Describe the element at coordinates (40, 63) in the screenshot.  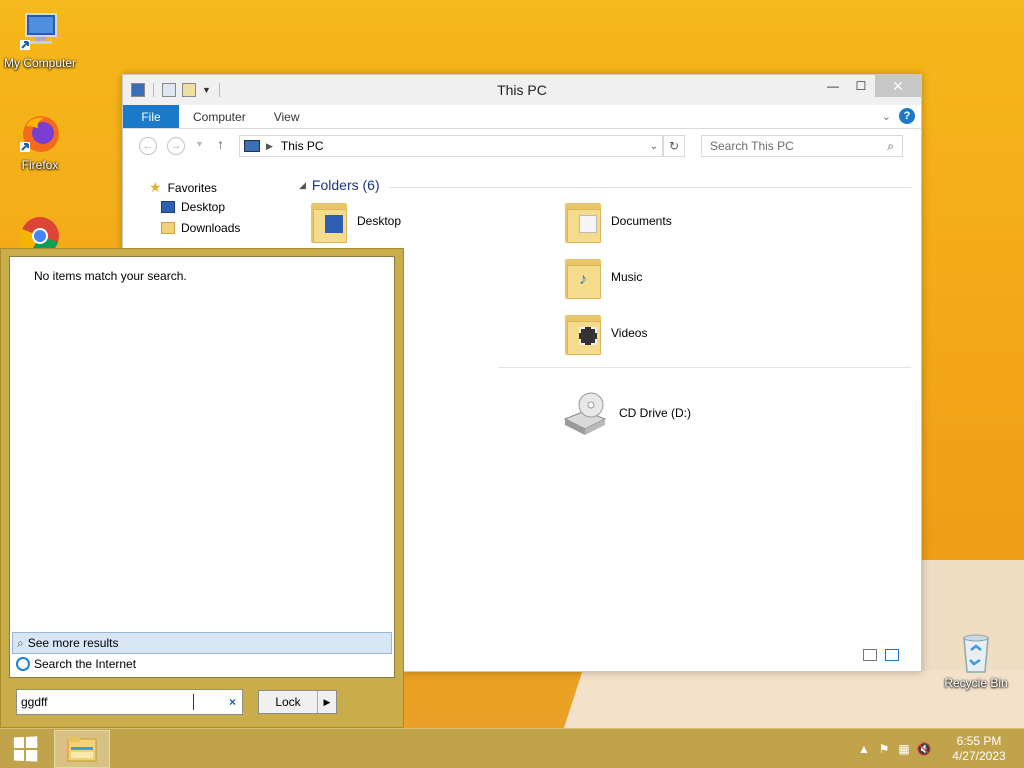
I see `desktop-icon-label: My Computer` at that location.